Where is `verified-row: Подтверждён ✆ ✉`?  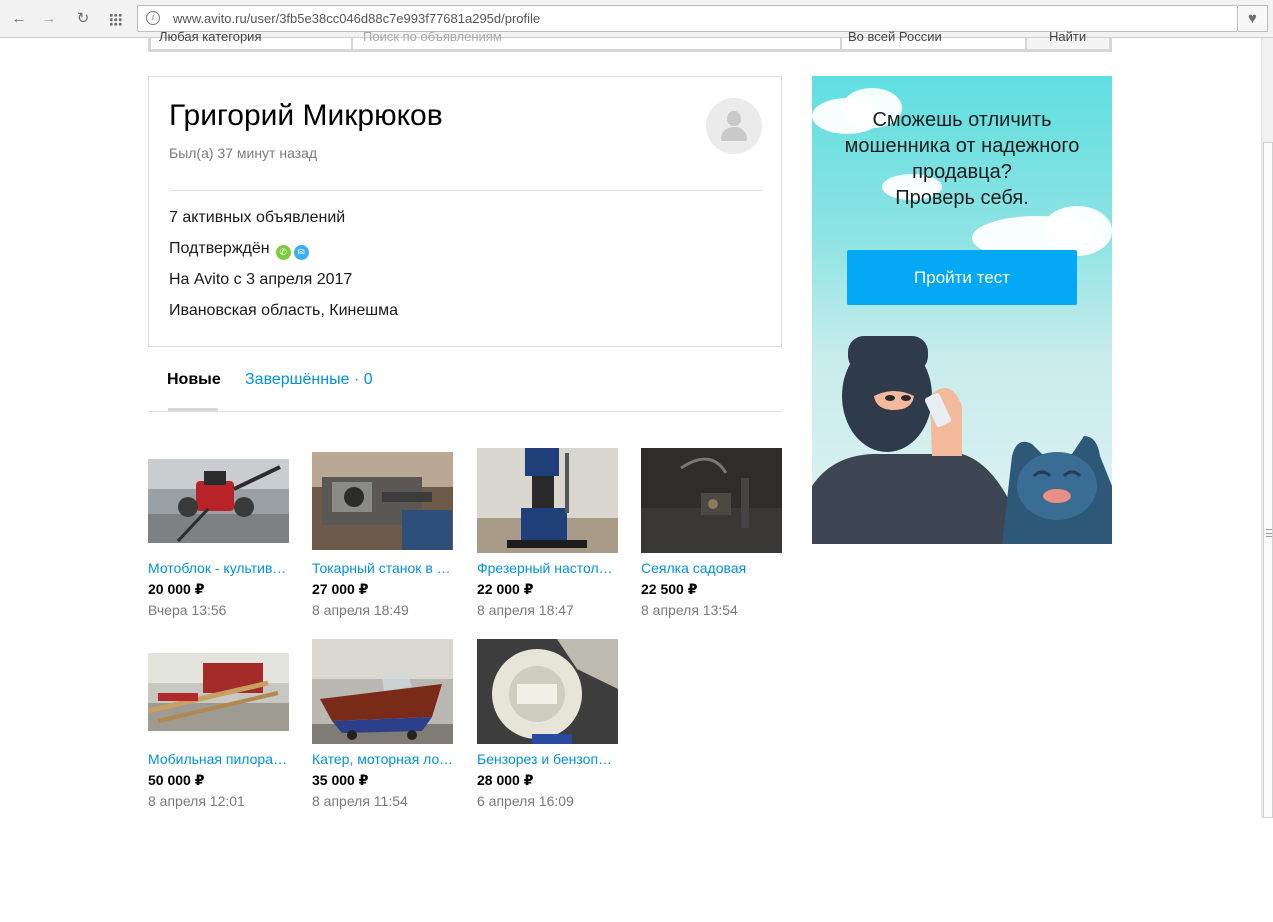
verified-row: Подтверждён ✆ ✉ is located at coordinates (239, 250).